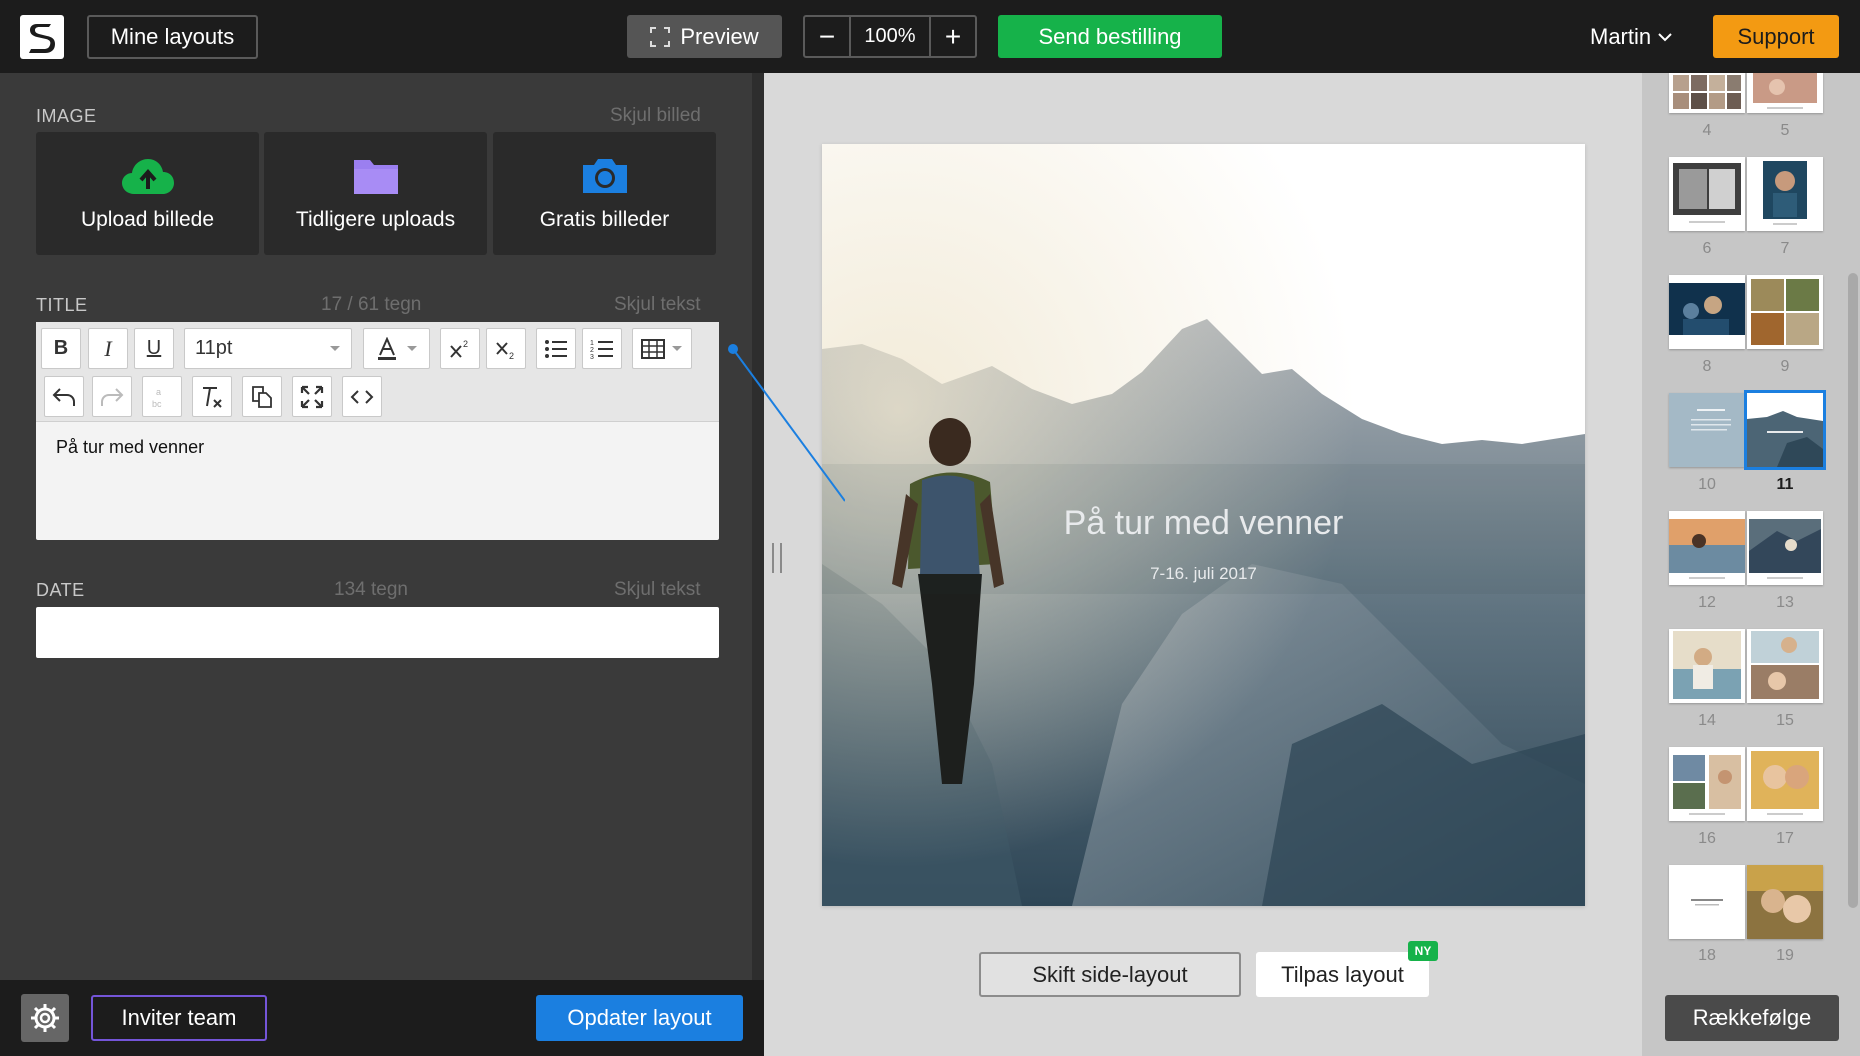  I want to click on upload-image-button: Upload billede, so click(147, 193).